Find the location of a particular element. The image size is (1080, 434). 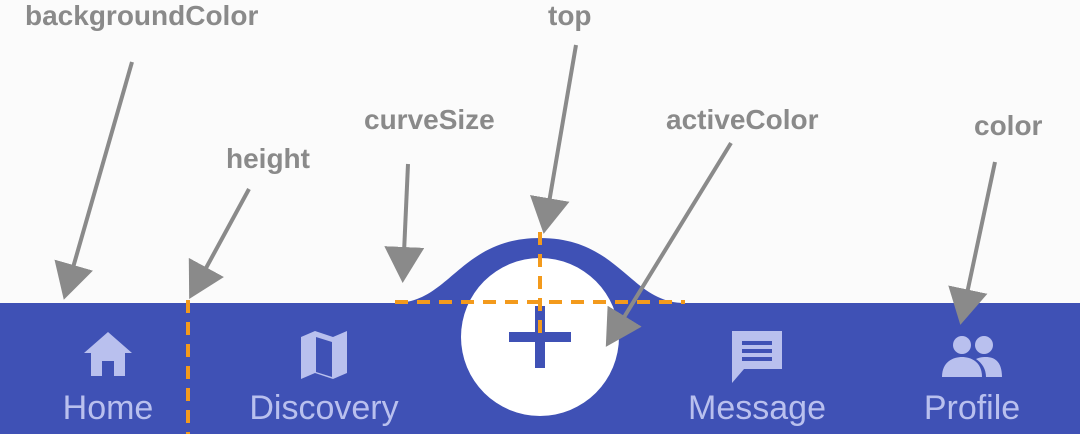

background-color-arrow is located at coordinates (94, 180).